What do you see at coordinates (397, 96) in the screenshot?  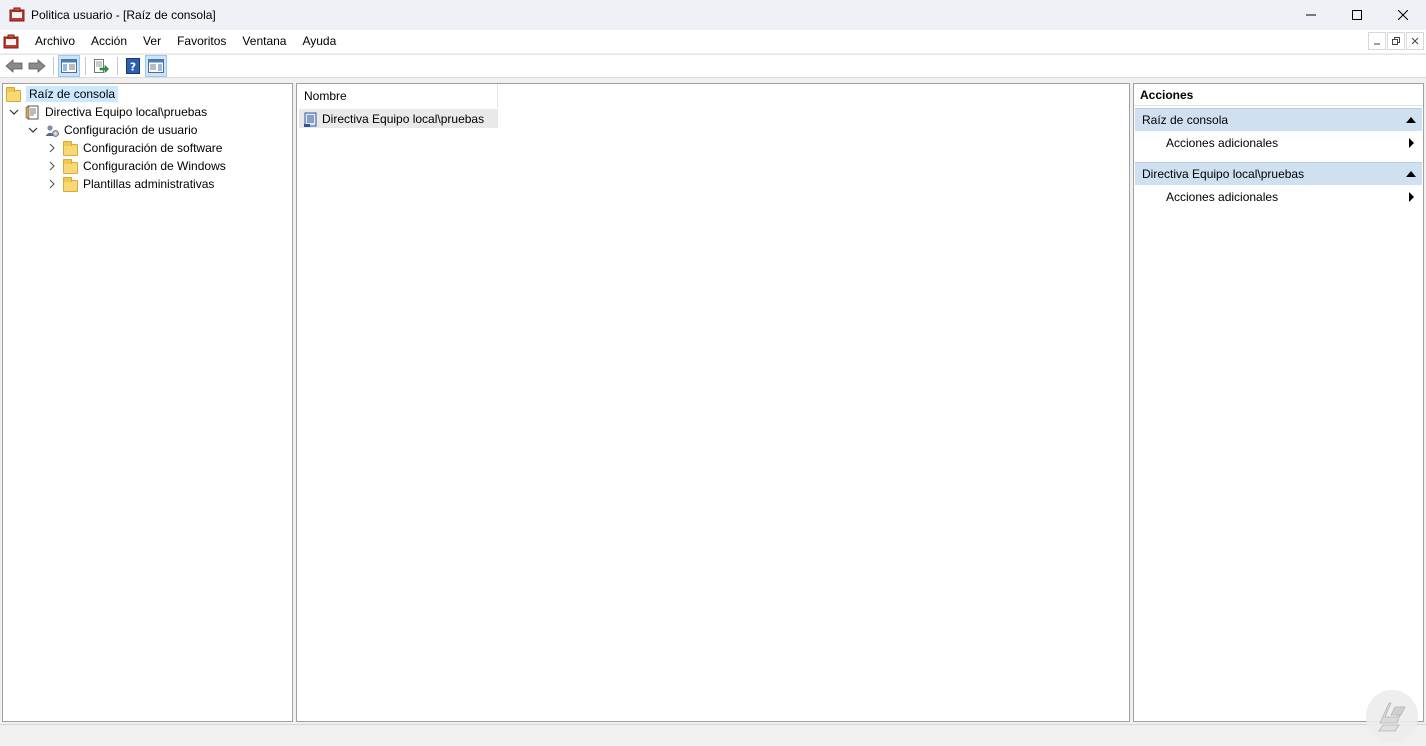 I see `column-header-nombre: Nombre` at bounding box center [397, 96].